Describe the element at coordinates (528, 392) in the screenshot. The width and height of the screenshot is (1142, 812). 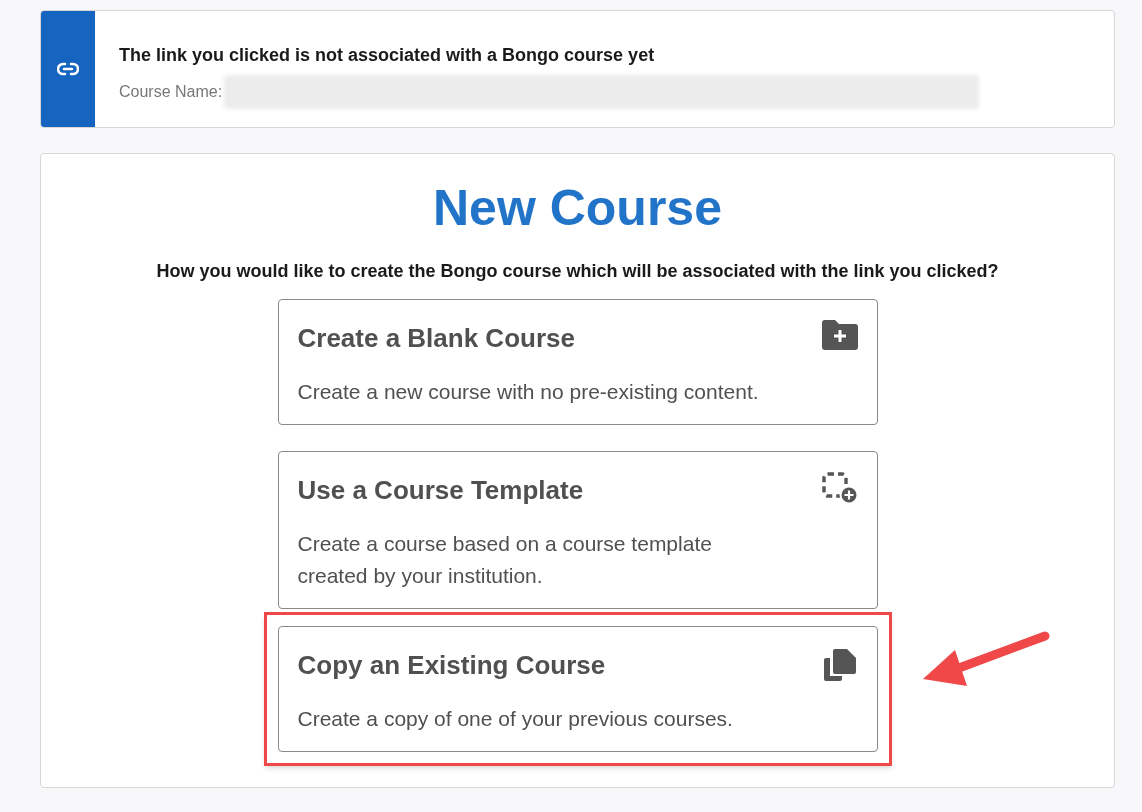
I see `option-description: Create a new course with no pre-existing content.` at that location.